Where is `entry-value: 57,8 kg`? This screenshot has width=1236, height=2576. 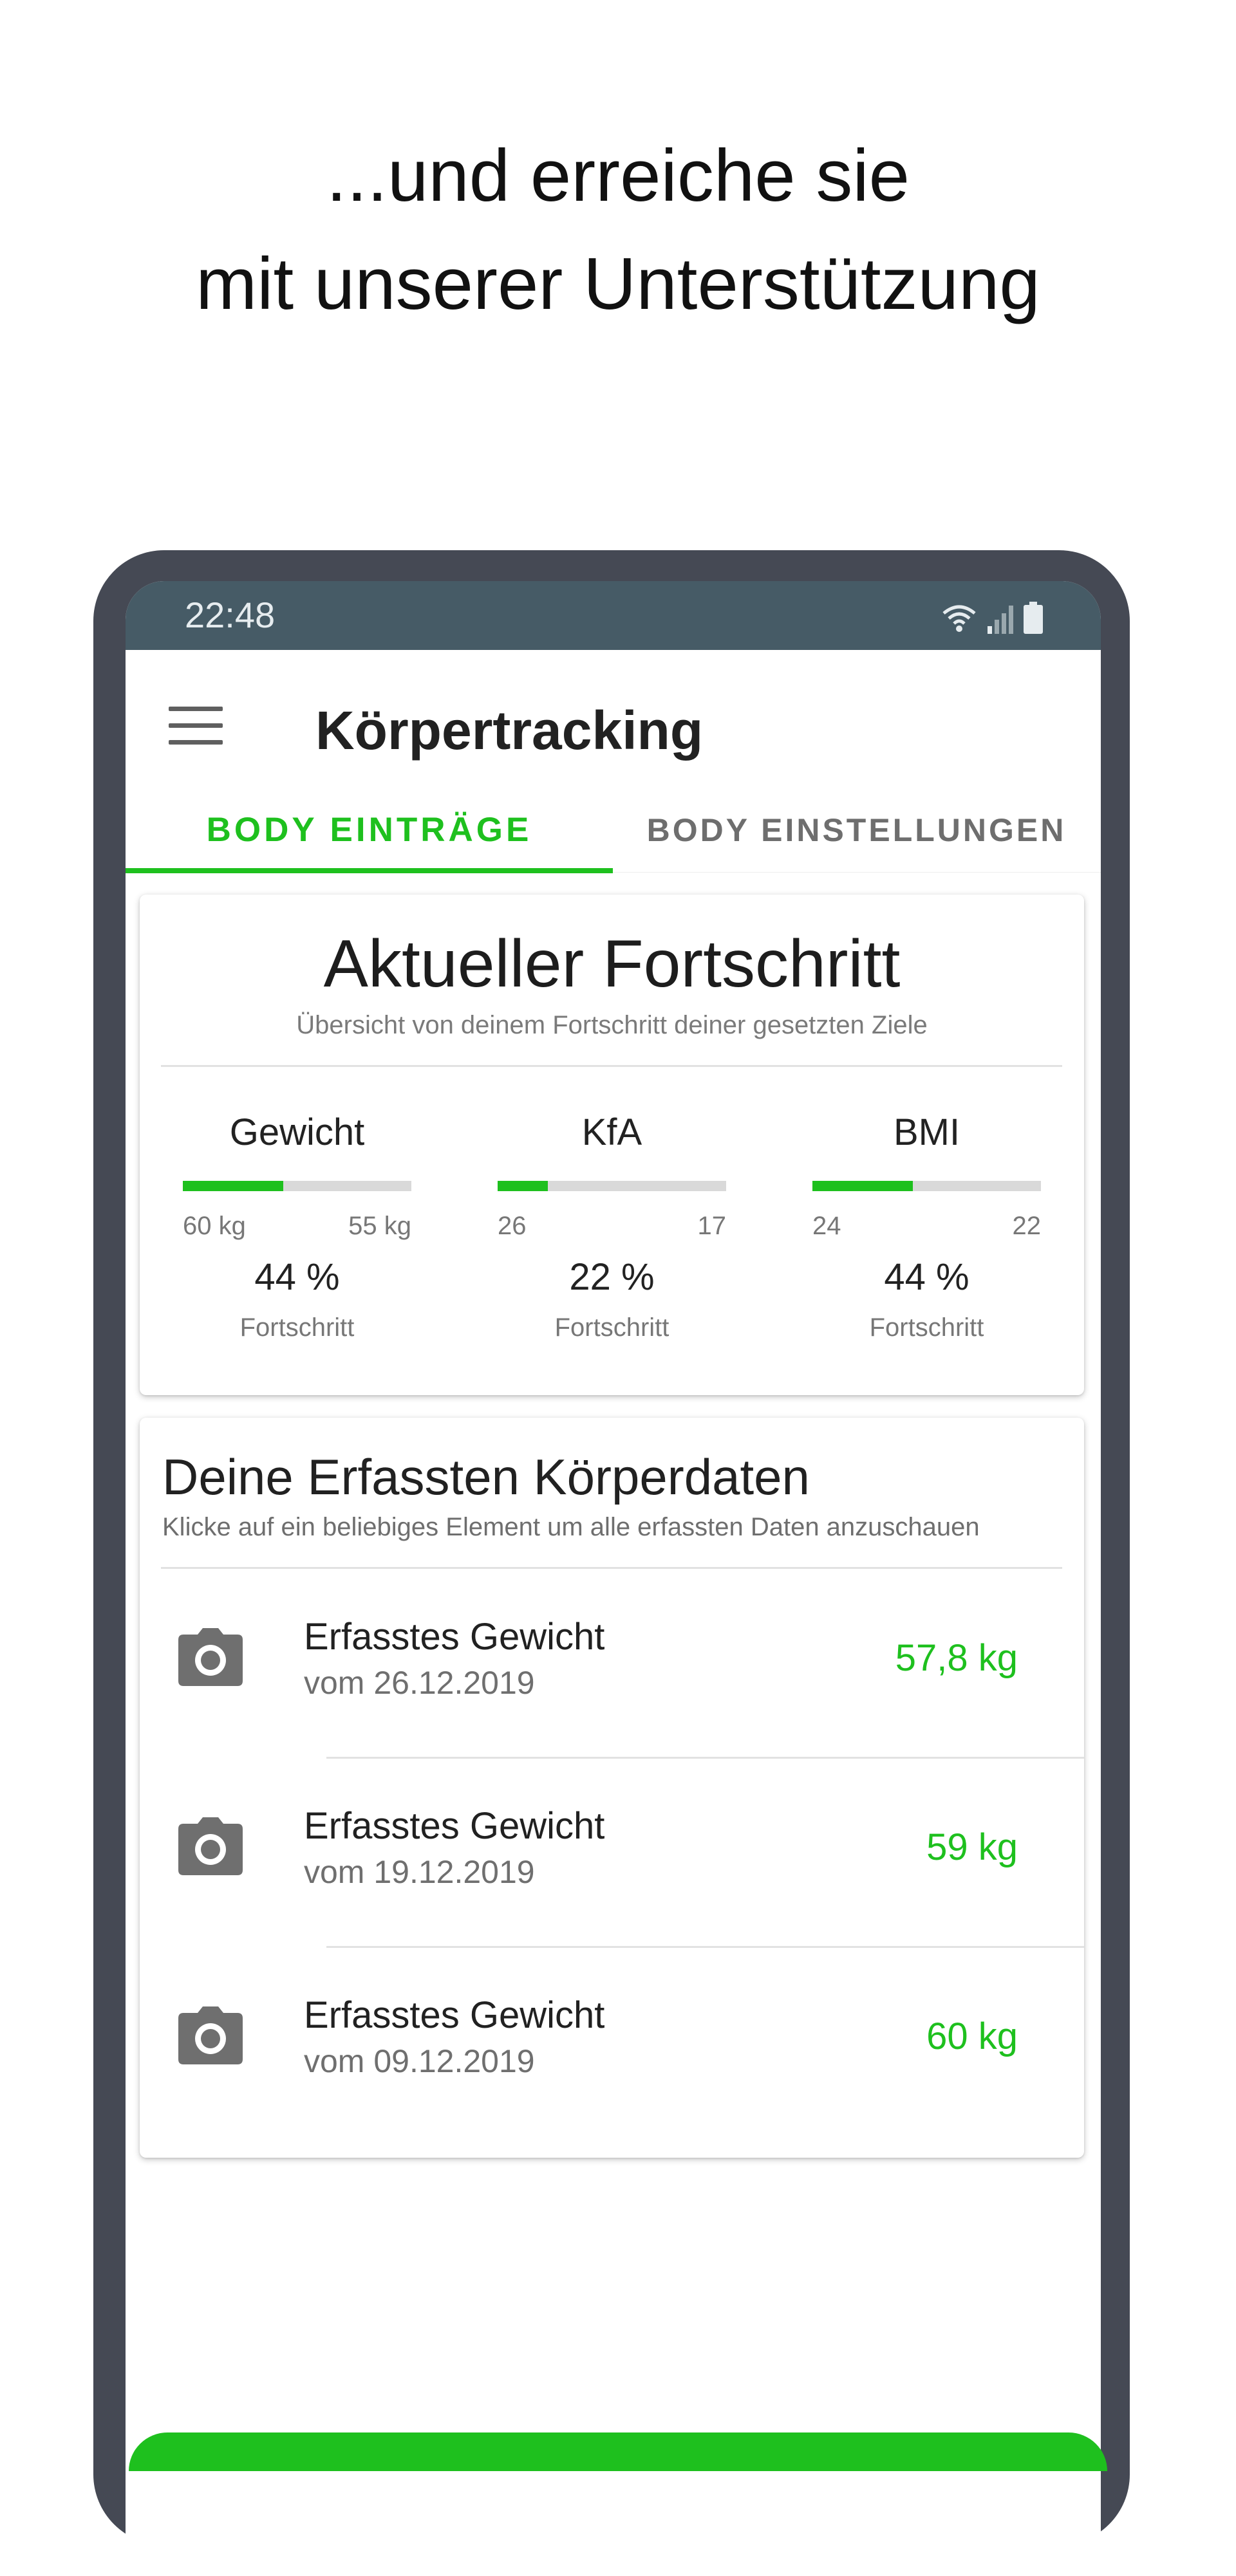
entry-value: 57,8 kg is located at coordinates (957, 1658).